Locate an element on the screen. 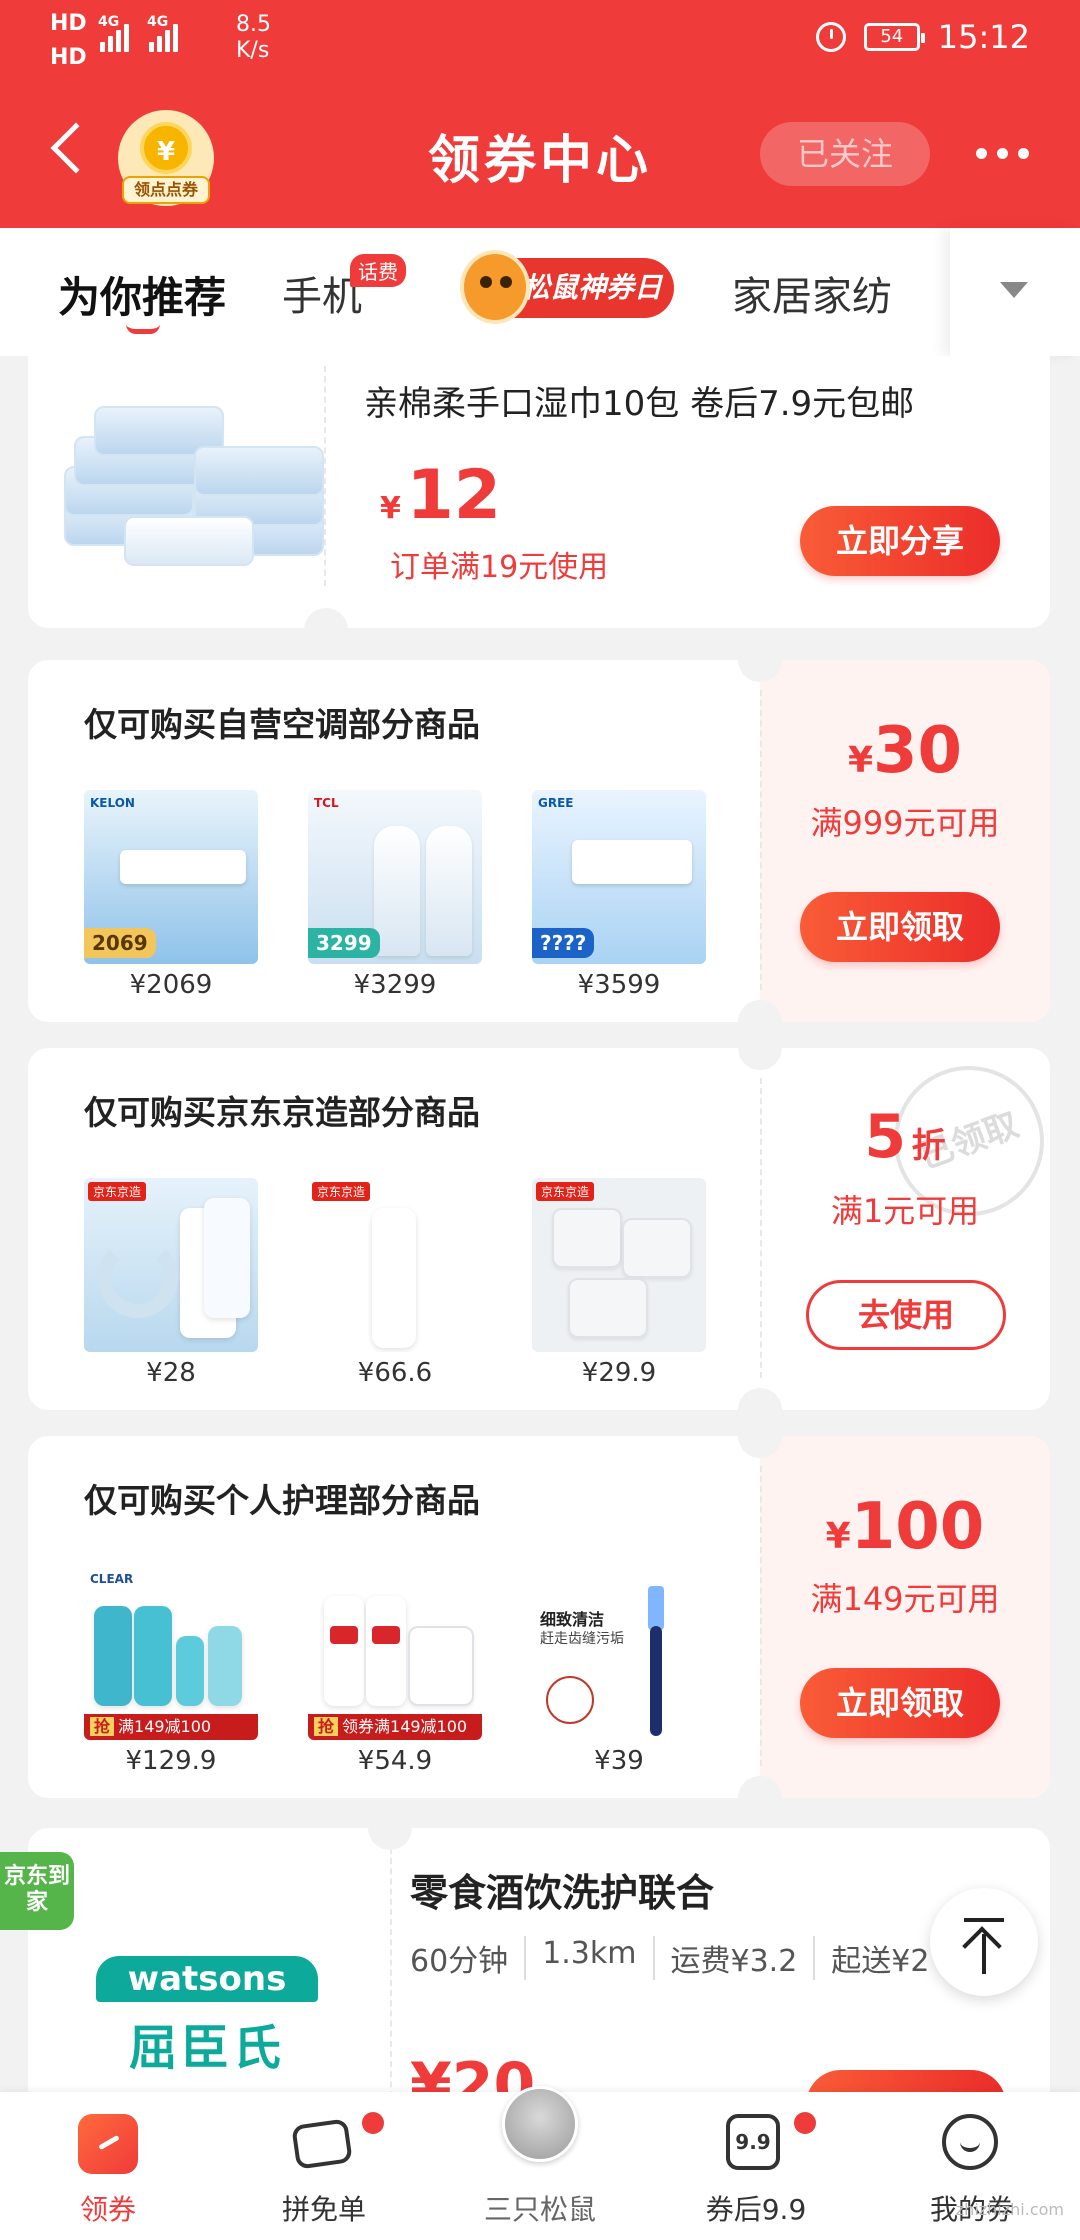 The height and width of the screenshot is (2240, 1080). product-price: ¥29.9 is located at coordinates (619, 1373).